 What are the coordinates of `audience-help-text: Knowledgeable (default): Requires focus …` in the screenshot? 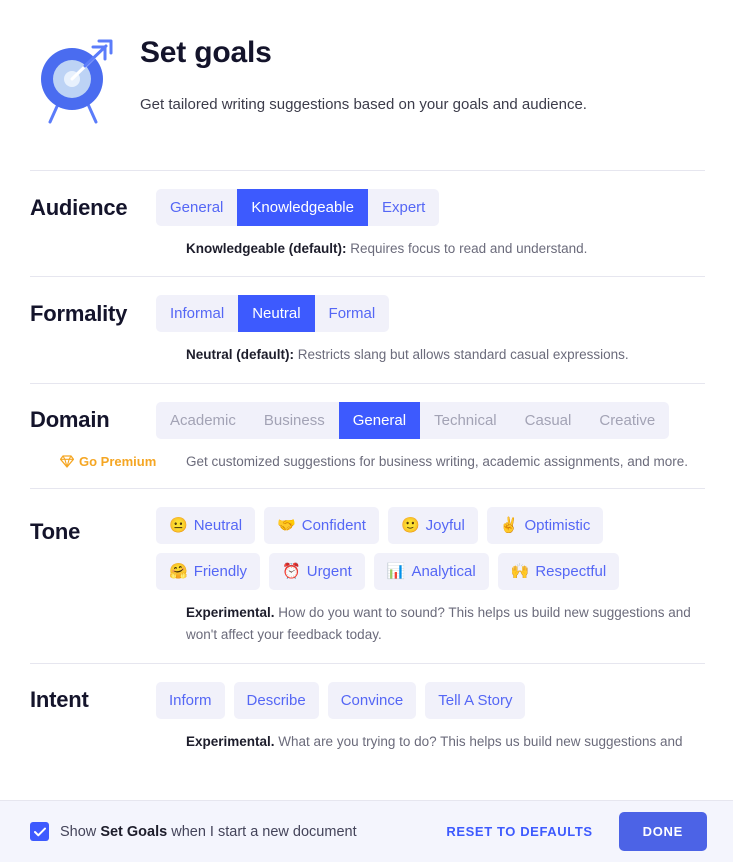 It's located at (367, 251).